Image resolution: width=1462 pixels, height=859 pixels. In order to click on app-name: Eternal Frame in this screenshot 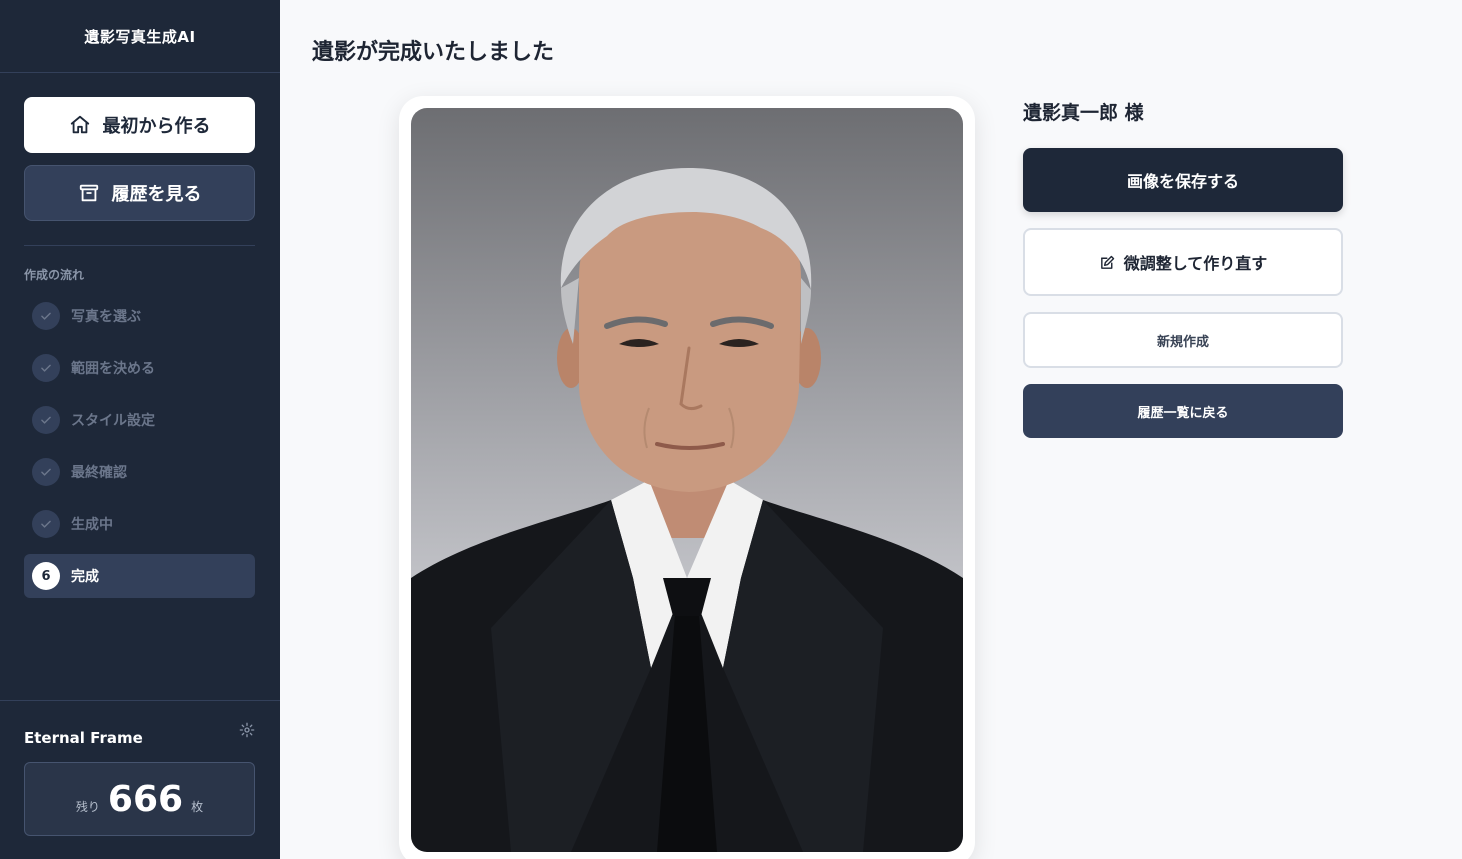, I will do `click(83, 738)`.